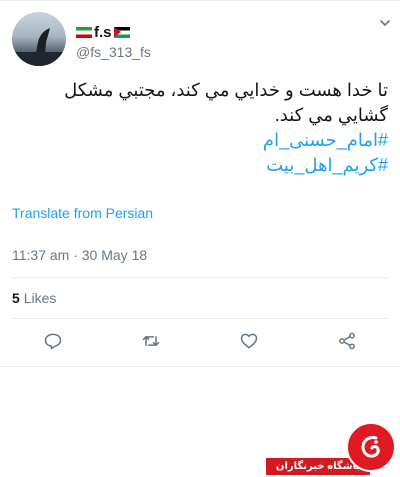  What do you see at coordinates (200, 344) in the screenshot?
I see `action-bar` at bounding box center [200, 344].